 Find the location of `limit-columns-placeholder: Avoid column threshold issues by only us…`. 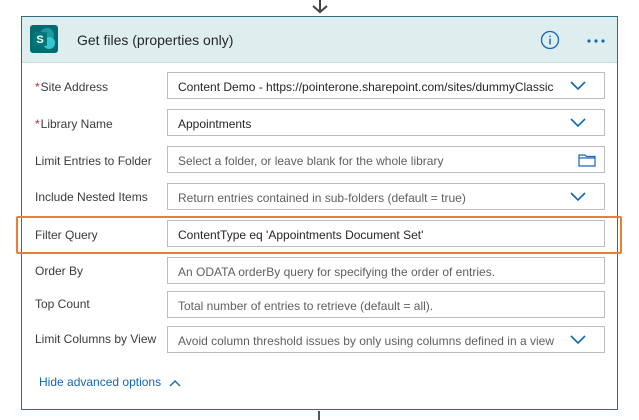

limit-columns-placeholder: Avoid column threshold issues by only us… is located at coordinates (366, 341).